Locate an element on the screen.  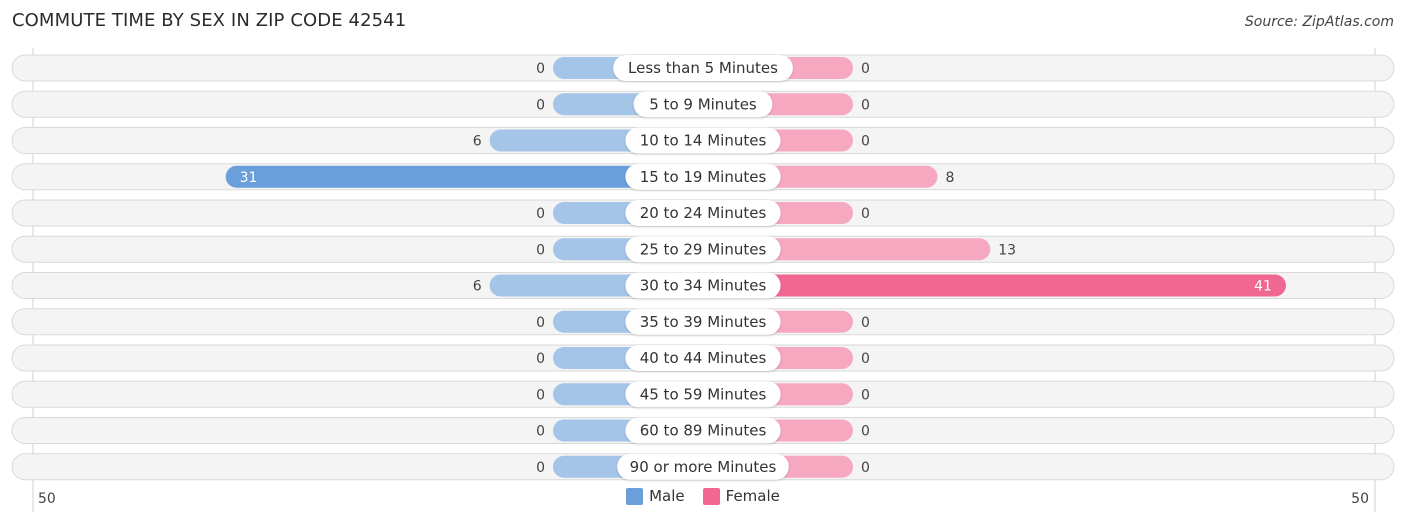
category-label: 15 to 19 Minutes is located at coordinates (703, 177).